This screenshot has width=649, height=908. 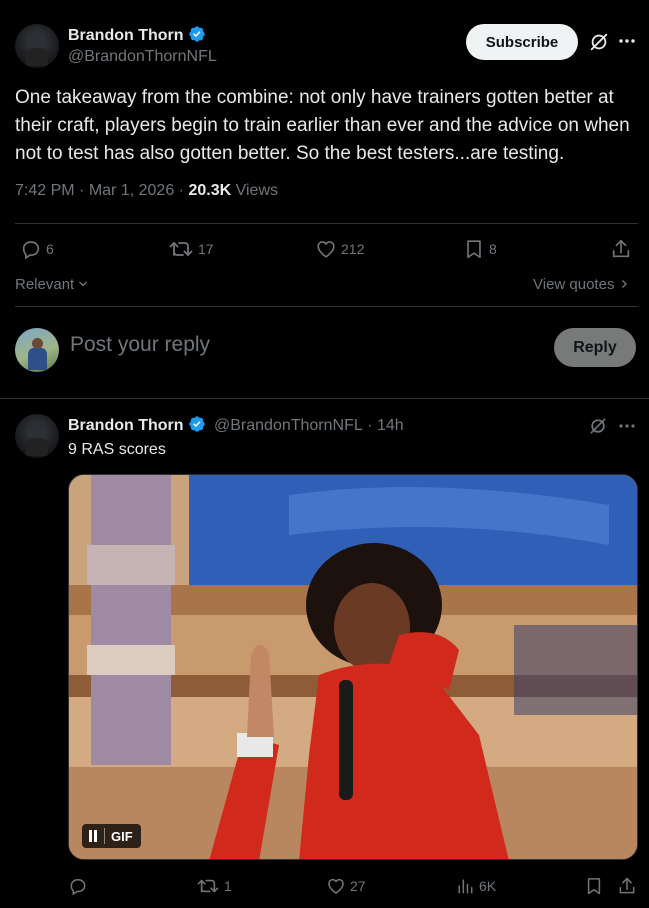 I want to click on repost-action: 17, so click(x=191, y=249).